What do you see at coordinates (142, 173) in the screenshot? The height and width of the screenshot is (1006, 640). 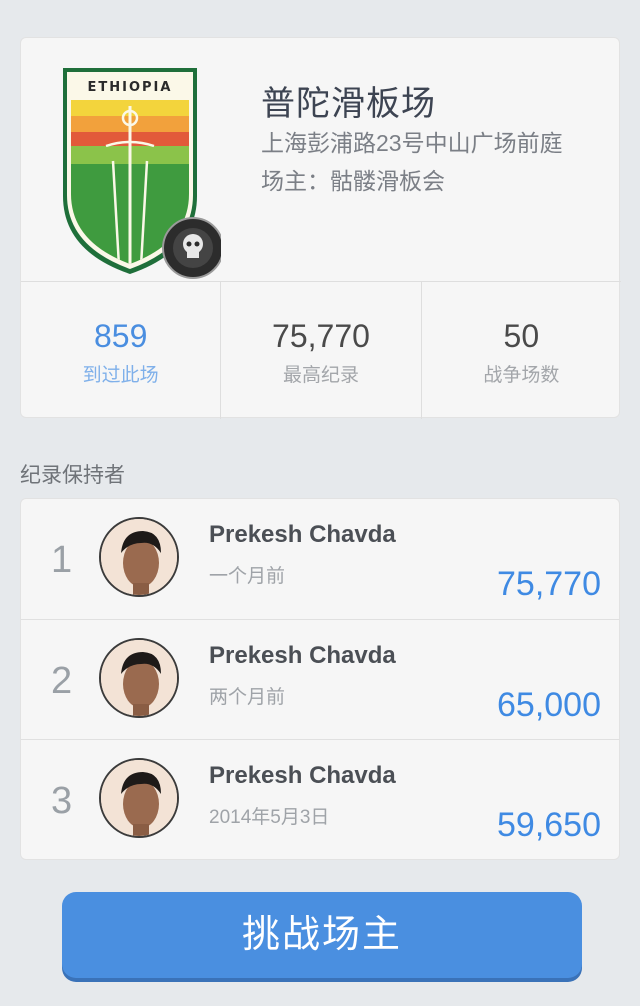 I see `venue-badge-logo: ETHIOPIA` at bounding box center [142, 173].